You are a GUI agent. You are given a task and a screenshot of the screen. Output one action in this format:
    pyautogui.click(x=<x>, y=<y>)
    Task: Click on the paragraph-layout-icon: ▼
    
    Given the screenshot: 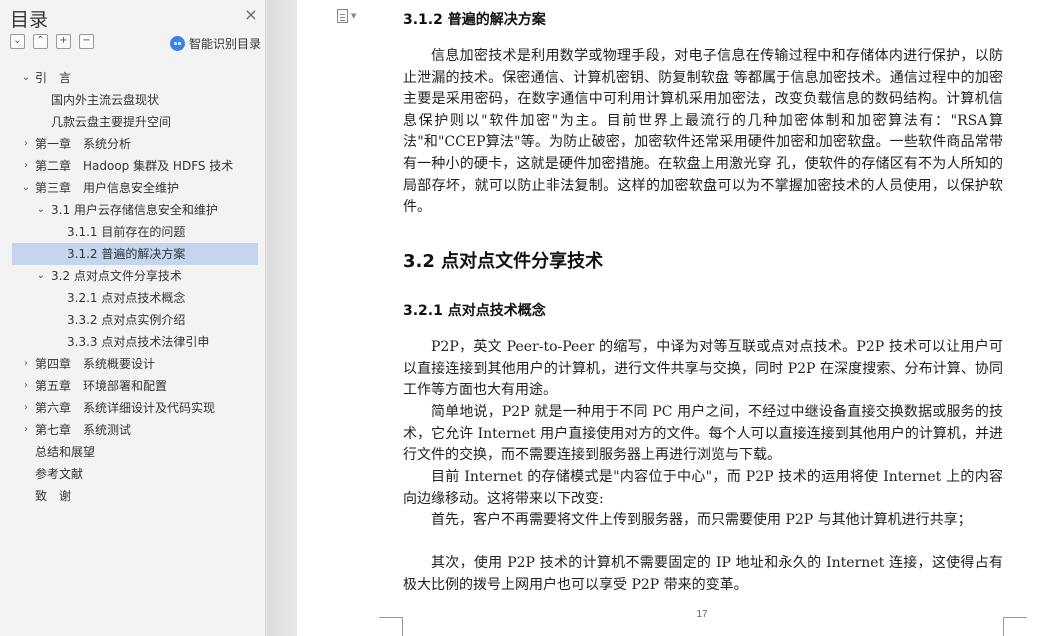 What is the action you would take?
    pyautogui.click(x=347, y=16)
    